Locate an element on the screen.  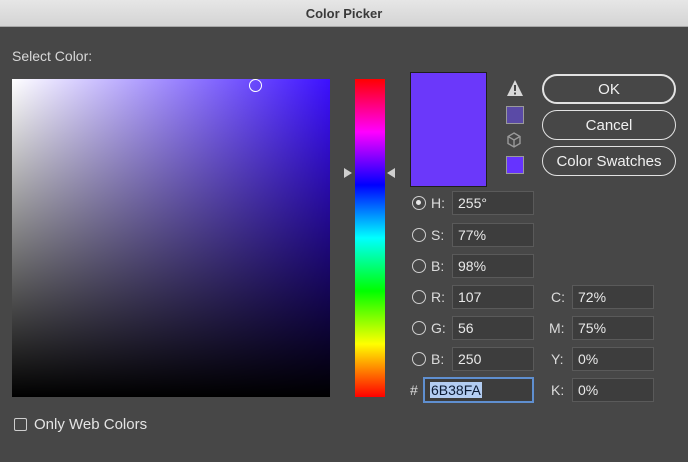
hex-label: # is located at coordinates (414, 390).